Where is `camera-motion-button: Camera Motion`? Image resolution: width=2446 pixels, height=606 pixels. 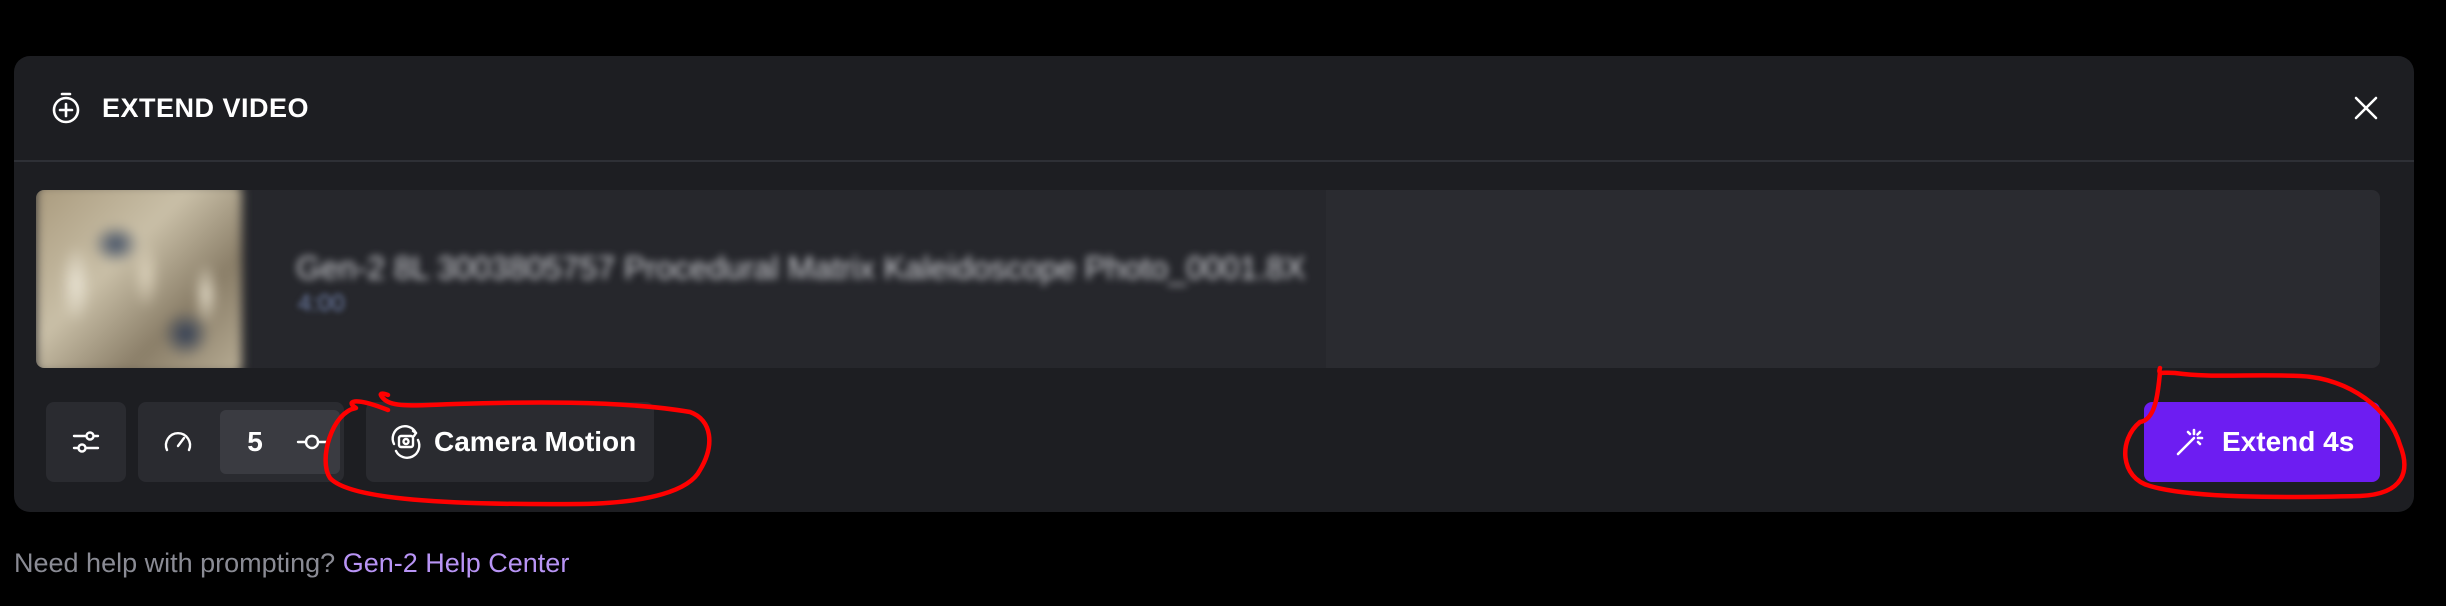 camera-motion-button: Camera Motion is located at coordinates (510, 442).